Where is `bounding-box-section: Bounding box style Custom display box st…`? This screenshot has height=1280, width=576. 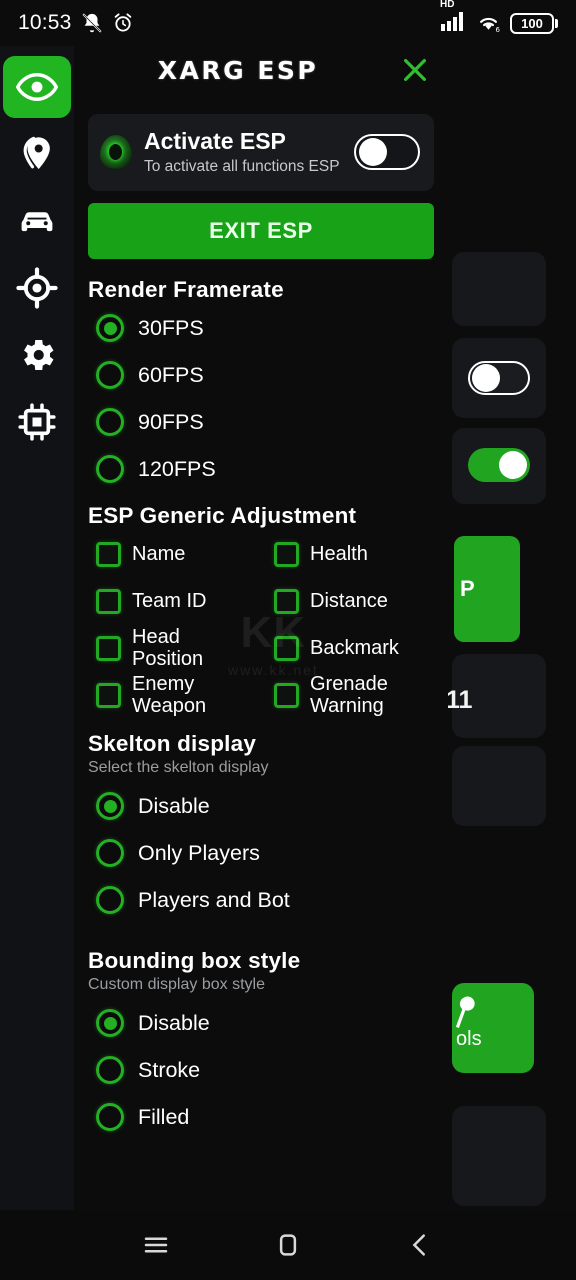 bounding-box-section: Bounding box style Custom display box st… is located at coordinates (261, 1044).